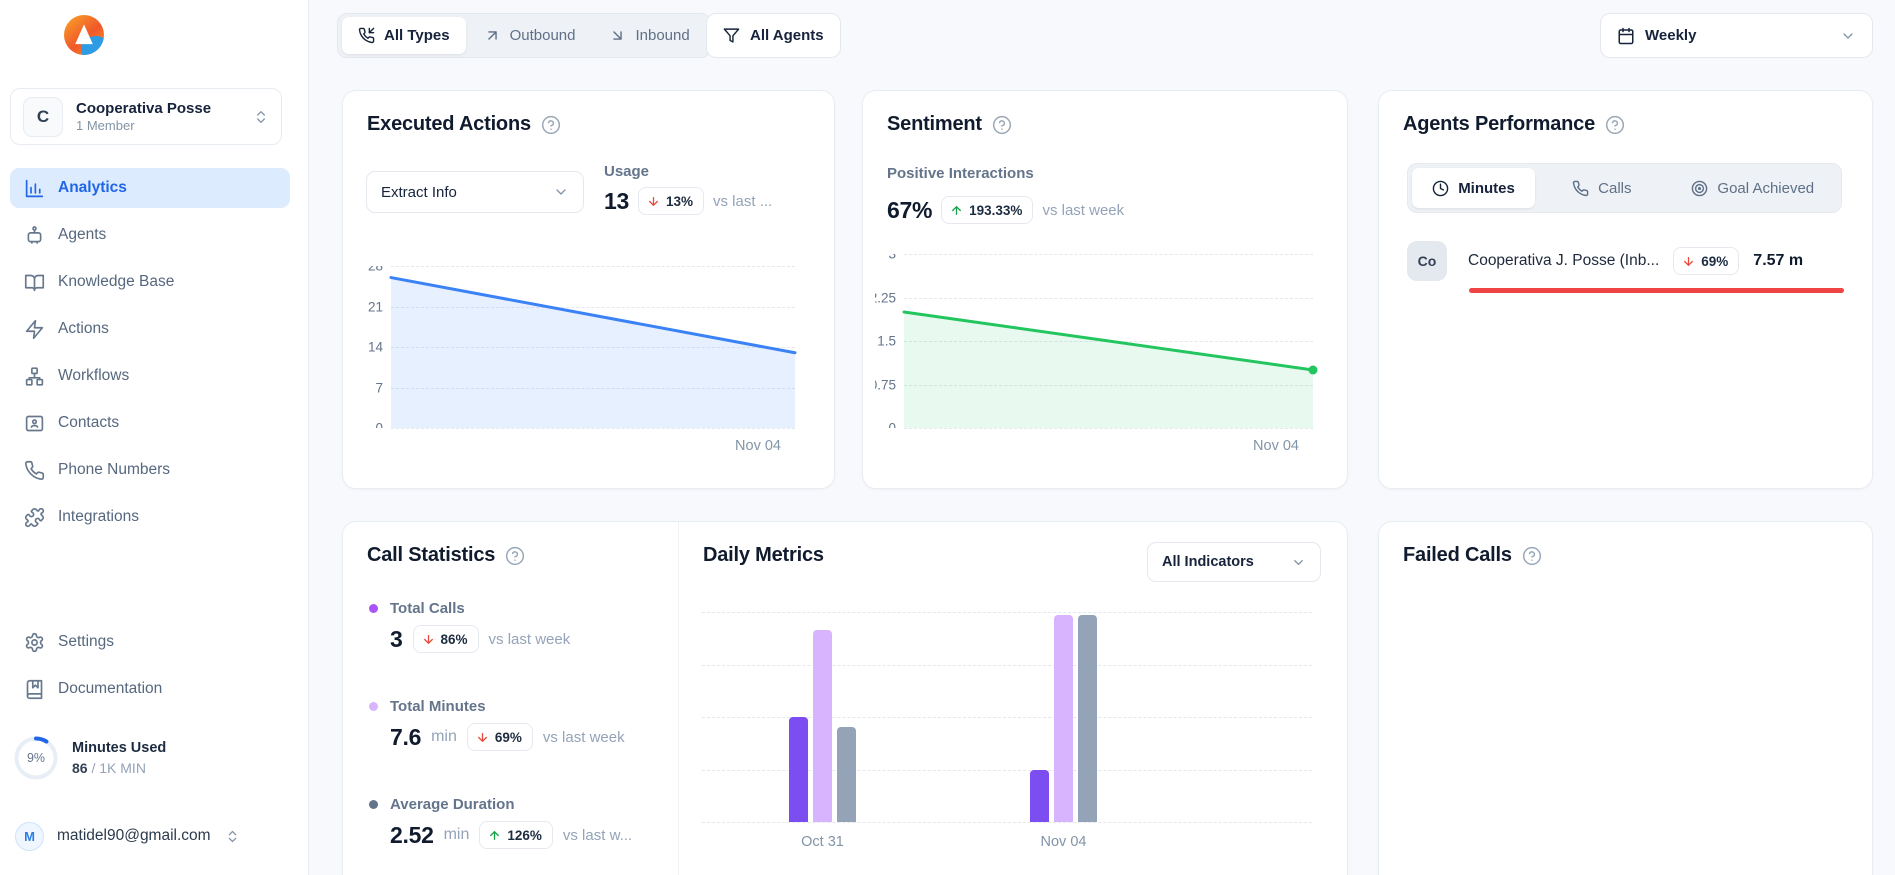 The image size is (1895, 875). What do you see at coordinates (150, 423) in the screenshot?
I see `sidebar-item-contacts: Contacts` at bounding box center [150, 423].